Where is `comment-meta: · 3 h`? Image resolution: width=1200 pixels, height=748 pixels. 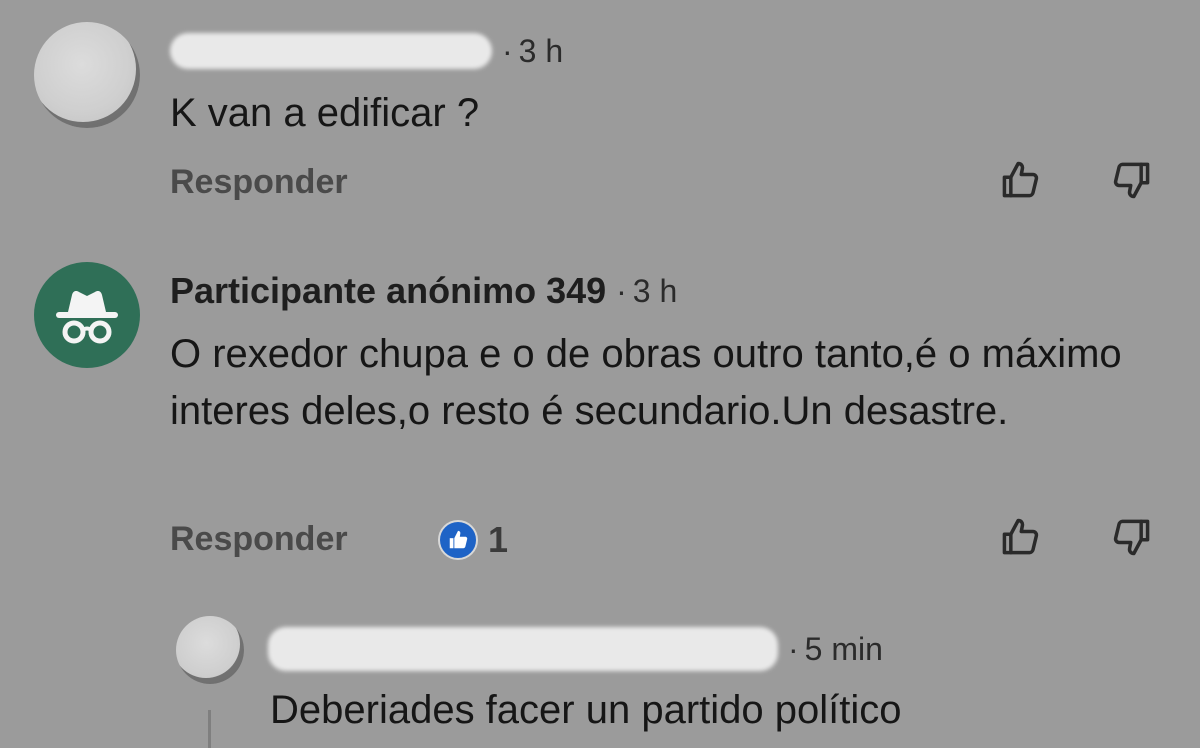
comment-meta: · 3 h is located at coordinates (366, 51).